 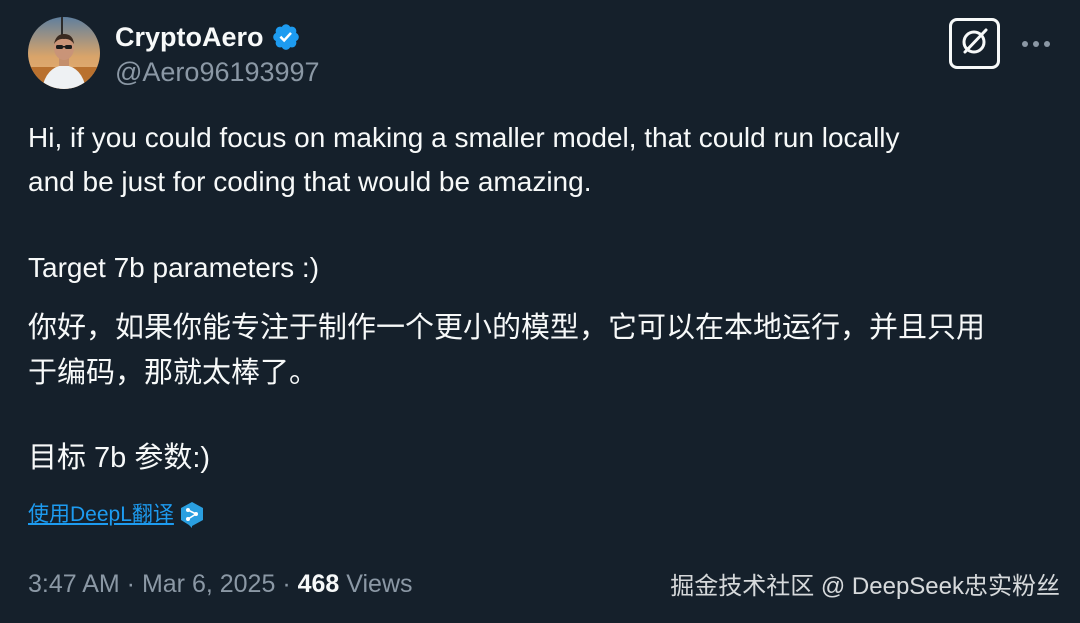 I want to click on tweet-text-line: 你好，如果你能专注于制作一个更小的模型，它可以在本地运行，并且只用, so click(x=507, y=328).